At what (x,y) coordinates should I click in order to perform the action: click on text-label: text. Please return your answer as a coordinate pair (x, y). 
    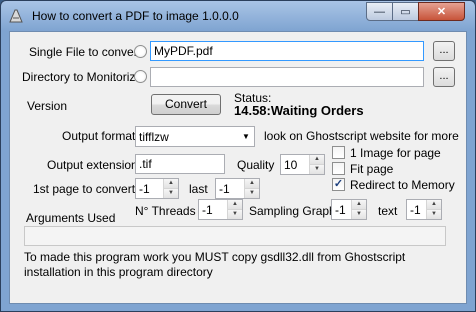
    Looking at the image, I should click on (388, 211).